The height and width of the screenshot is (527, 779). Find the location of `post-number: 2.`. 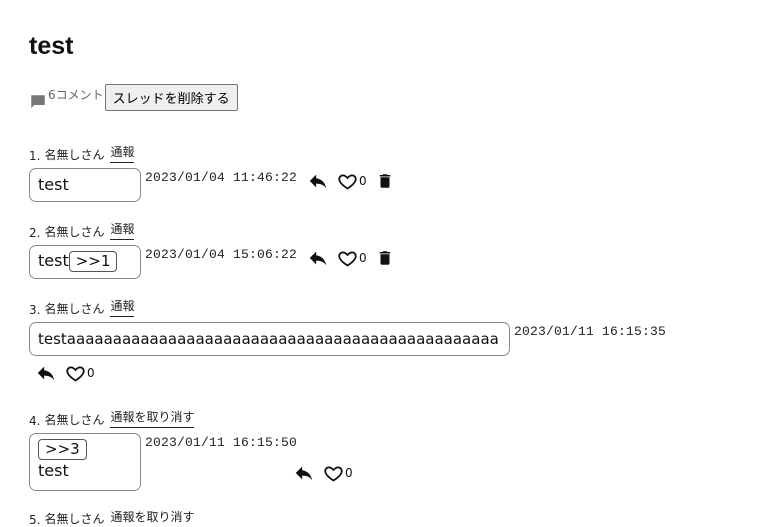

post-number: 2. is located at coordinates (35, 233).